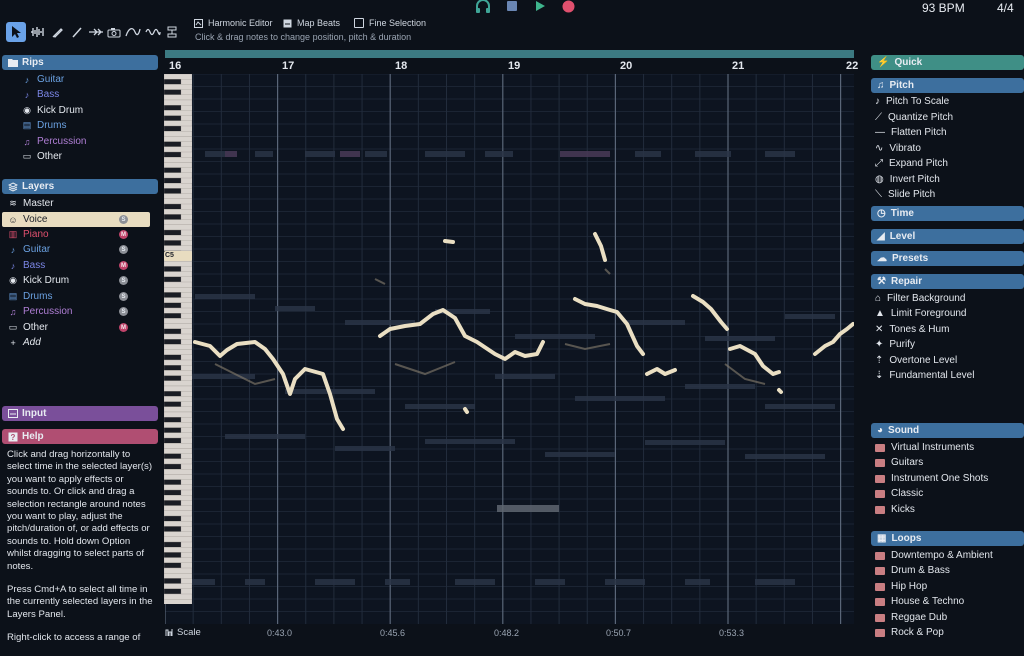 Image resolution: width=1024 pixels, height=656 pixels. I want to click on scale-button: Scale, so click(183, 632).